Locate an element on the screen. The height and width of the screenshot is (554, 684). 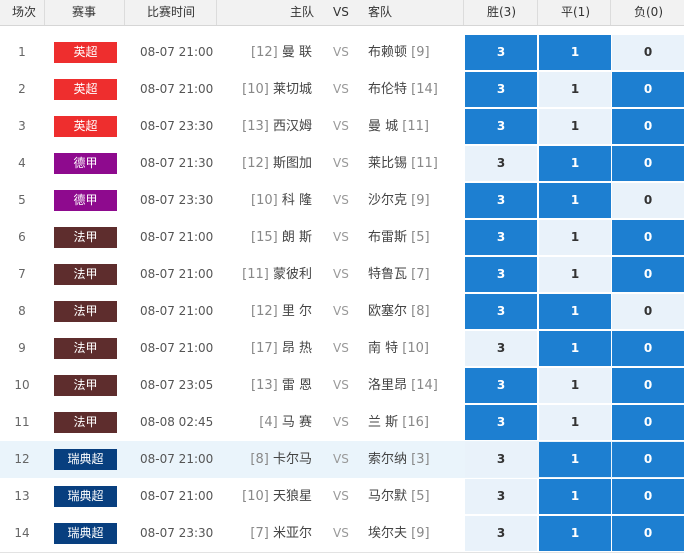
match-number: 14 is located at coordinates (22, 533).